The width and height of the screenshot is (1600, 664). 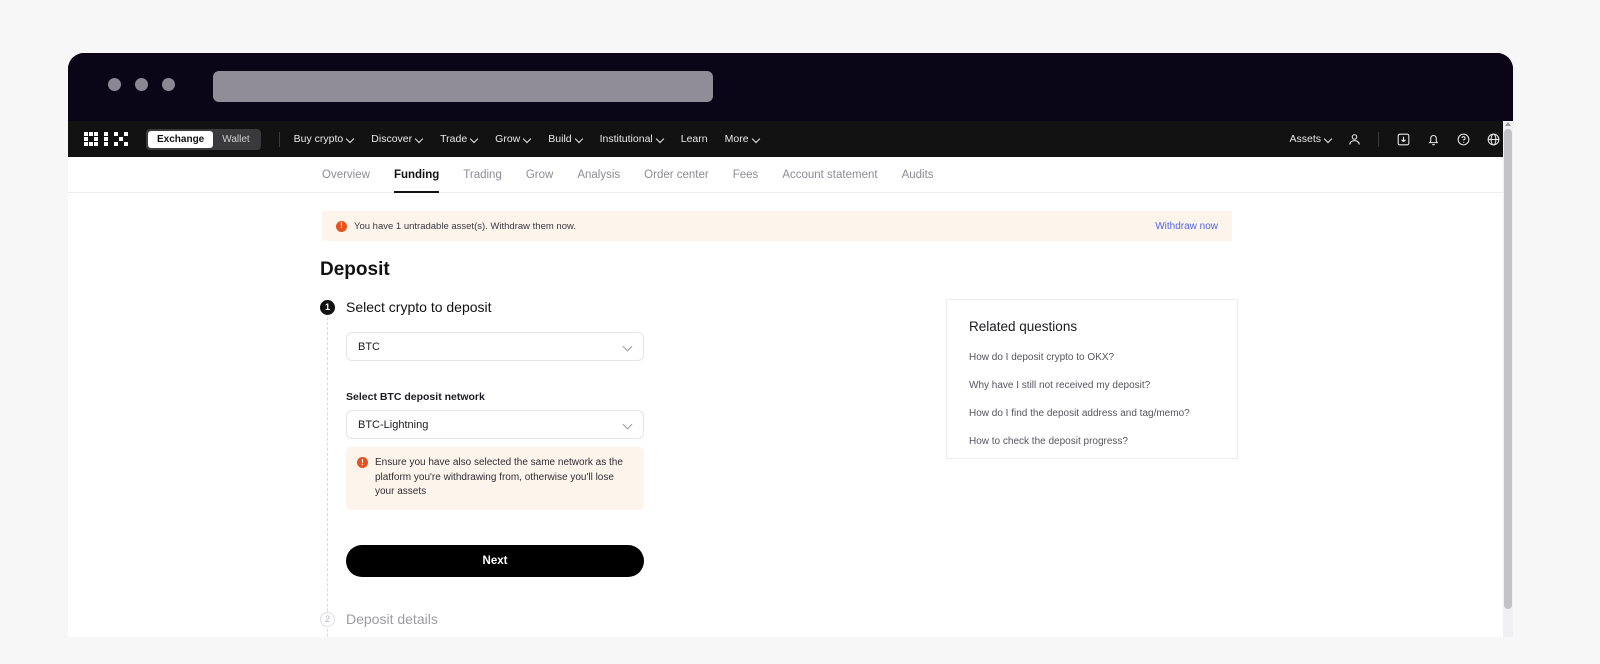 I want to click on withdraw-now-link: Withdraw now, so click(x=1186, y=226).